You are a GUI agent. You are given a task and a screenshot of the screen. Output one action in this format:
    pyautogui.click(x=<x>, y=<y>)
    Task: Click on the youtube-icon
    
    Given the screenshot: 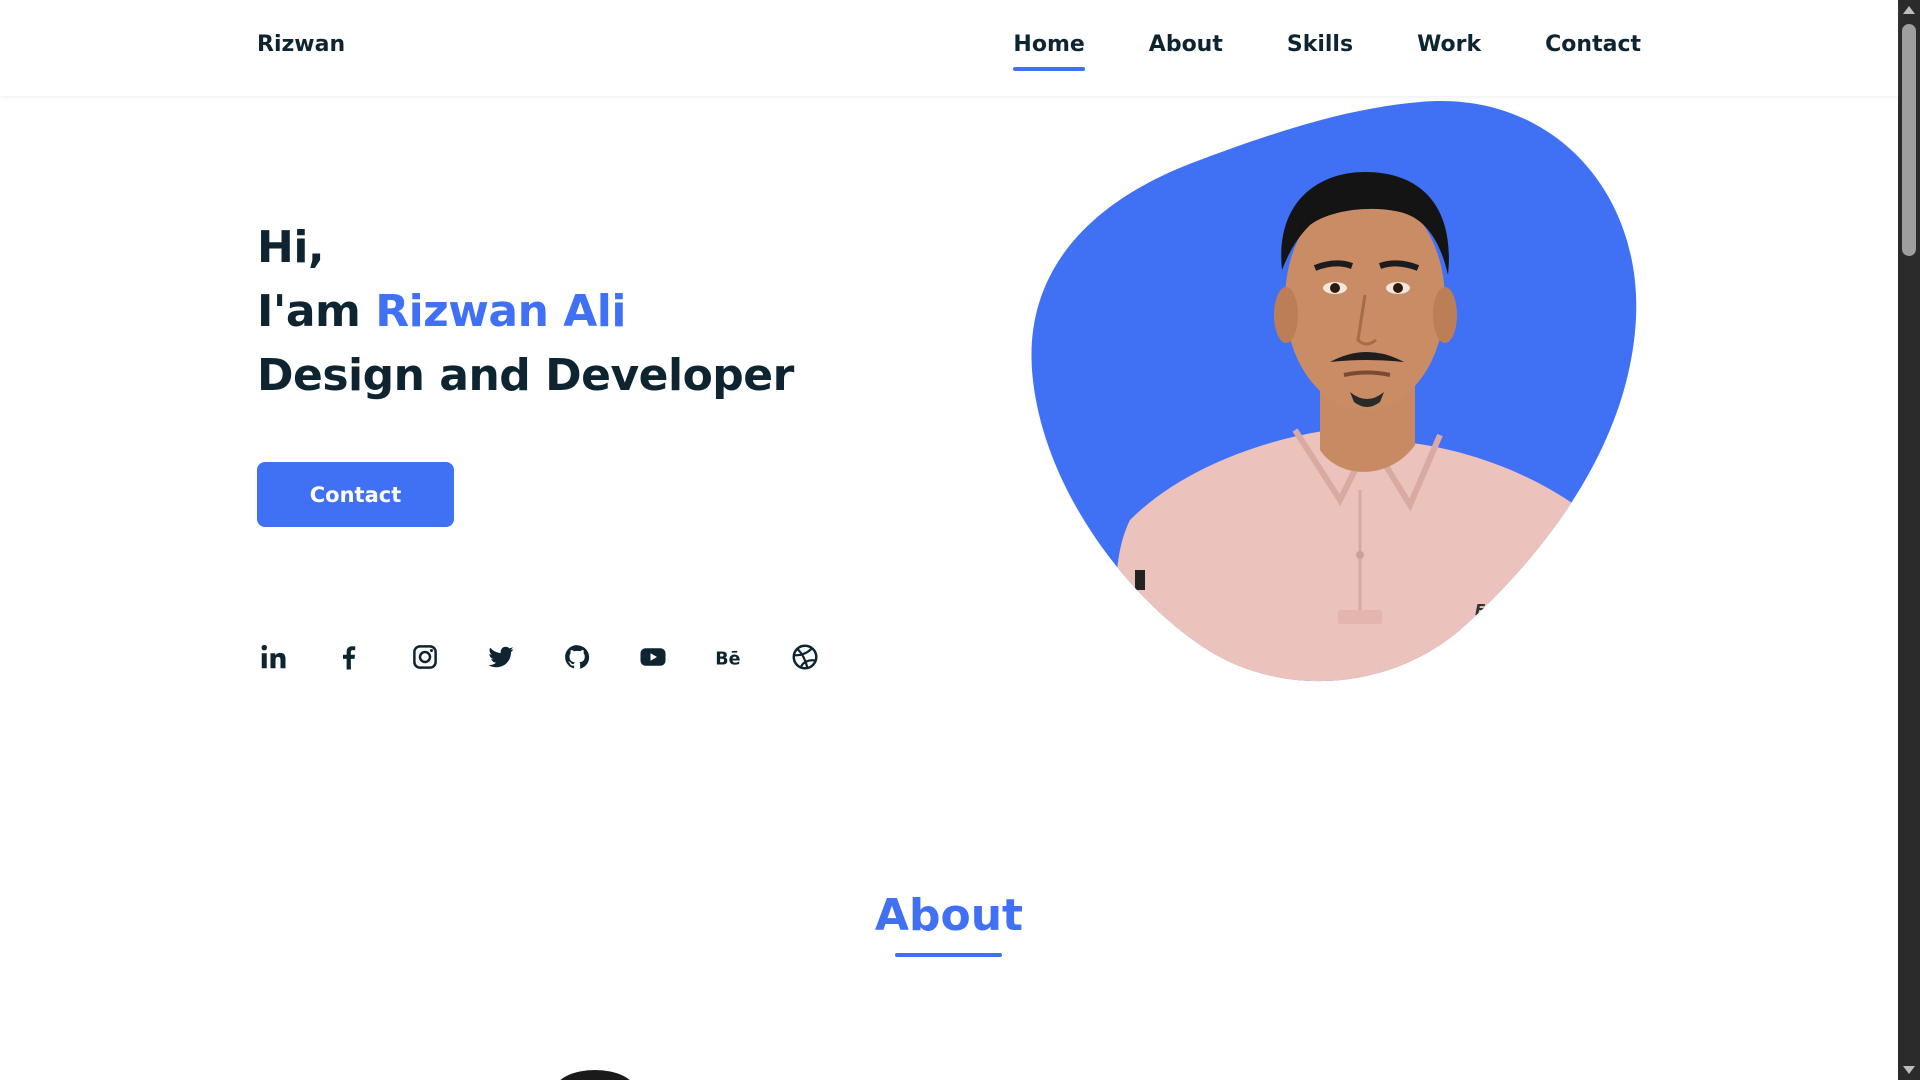 What is the action you would take?
    pyautogui.click(x=652, y=656)
    